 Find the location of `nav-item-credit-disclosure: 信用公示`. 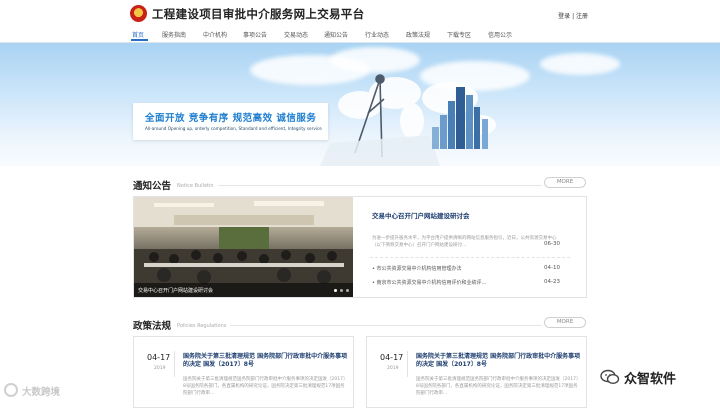

nav-item-credit-disclosure: 信用公示 is located at coordinates (500, 34).